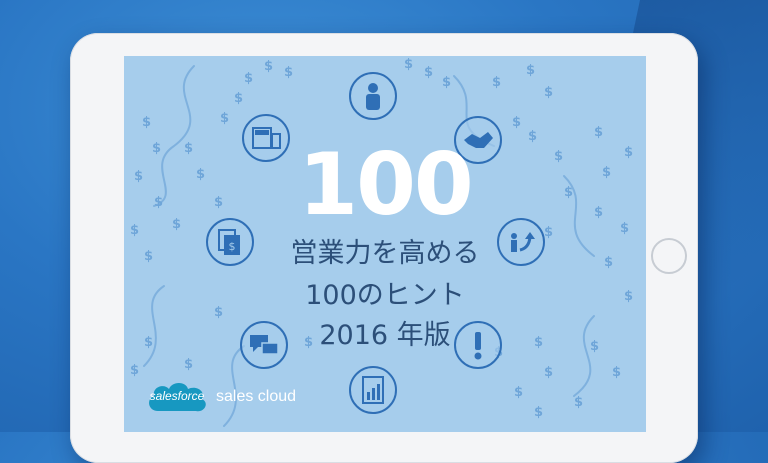  Describe the element at coordinates (385, 335) in the screenshot. I see `cover-edition: 2016 年版` at that location.